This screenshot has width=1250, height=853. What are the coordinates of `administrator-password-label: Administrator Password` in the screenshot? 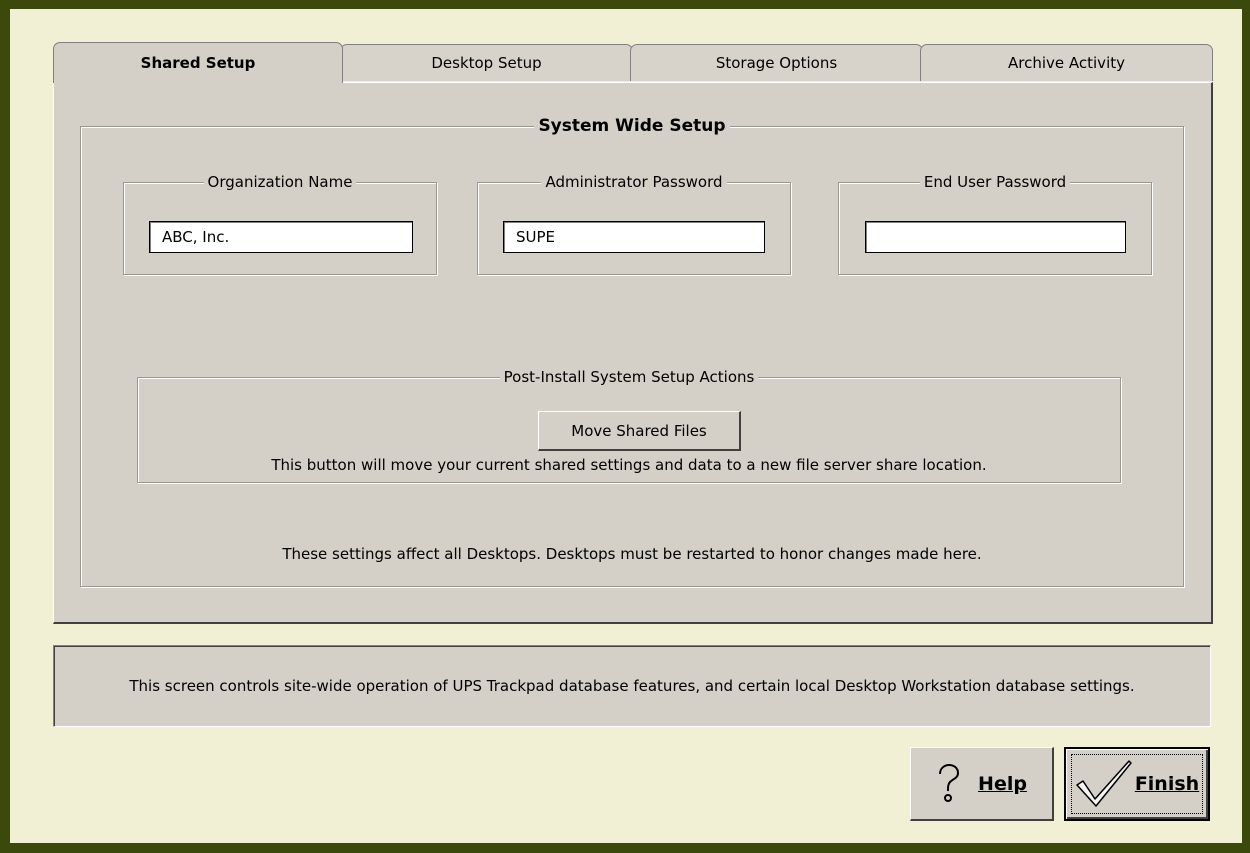 It's located at (634, 182).